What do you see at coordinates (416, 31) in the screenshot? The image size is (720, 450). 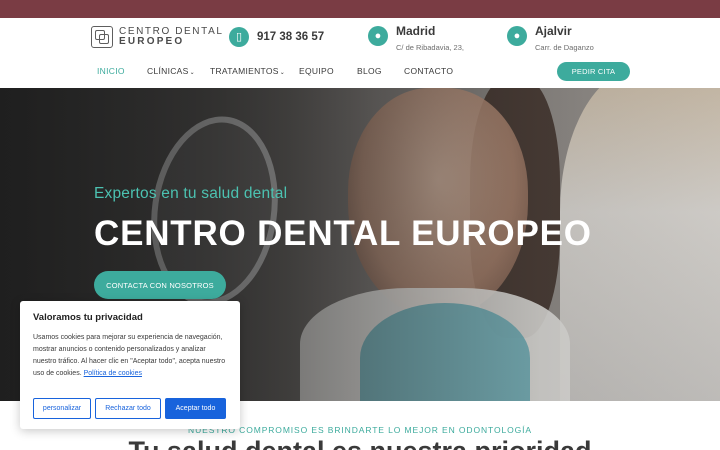 I see `location-city: Madrid` at bounding box center [416, 31].